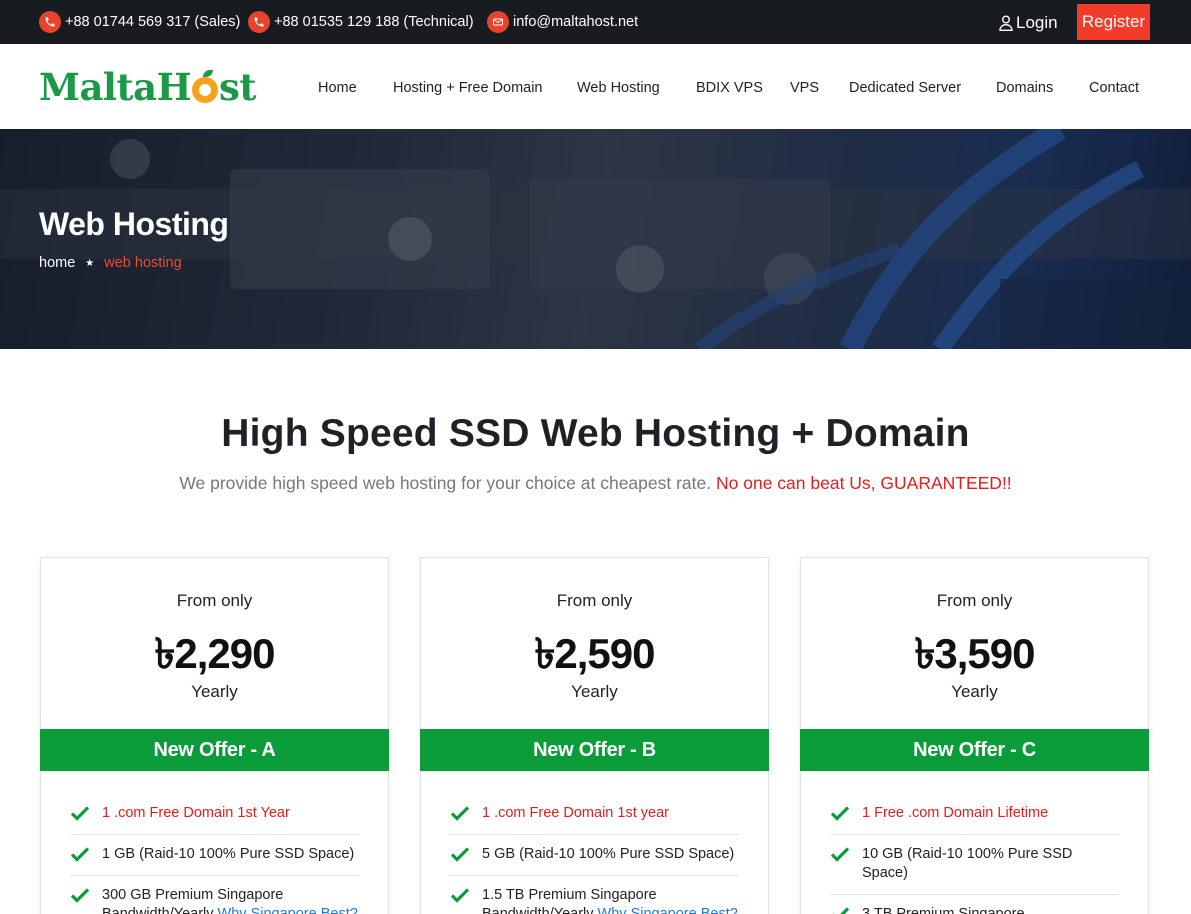 The width and height of the screenshot is (1191, 914). I want to click on plan-offer-banner: New Offer - A, so click(214, 750).